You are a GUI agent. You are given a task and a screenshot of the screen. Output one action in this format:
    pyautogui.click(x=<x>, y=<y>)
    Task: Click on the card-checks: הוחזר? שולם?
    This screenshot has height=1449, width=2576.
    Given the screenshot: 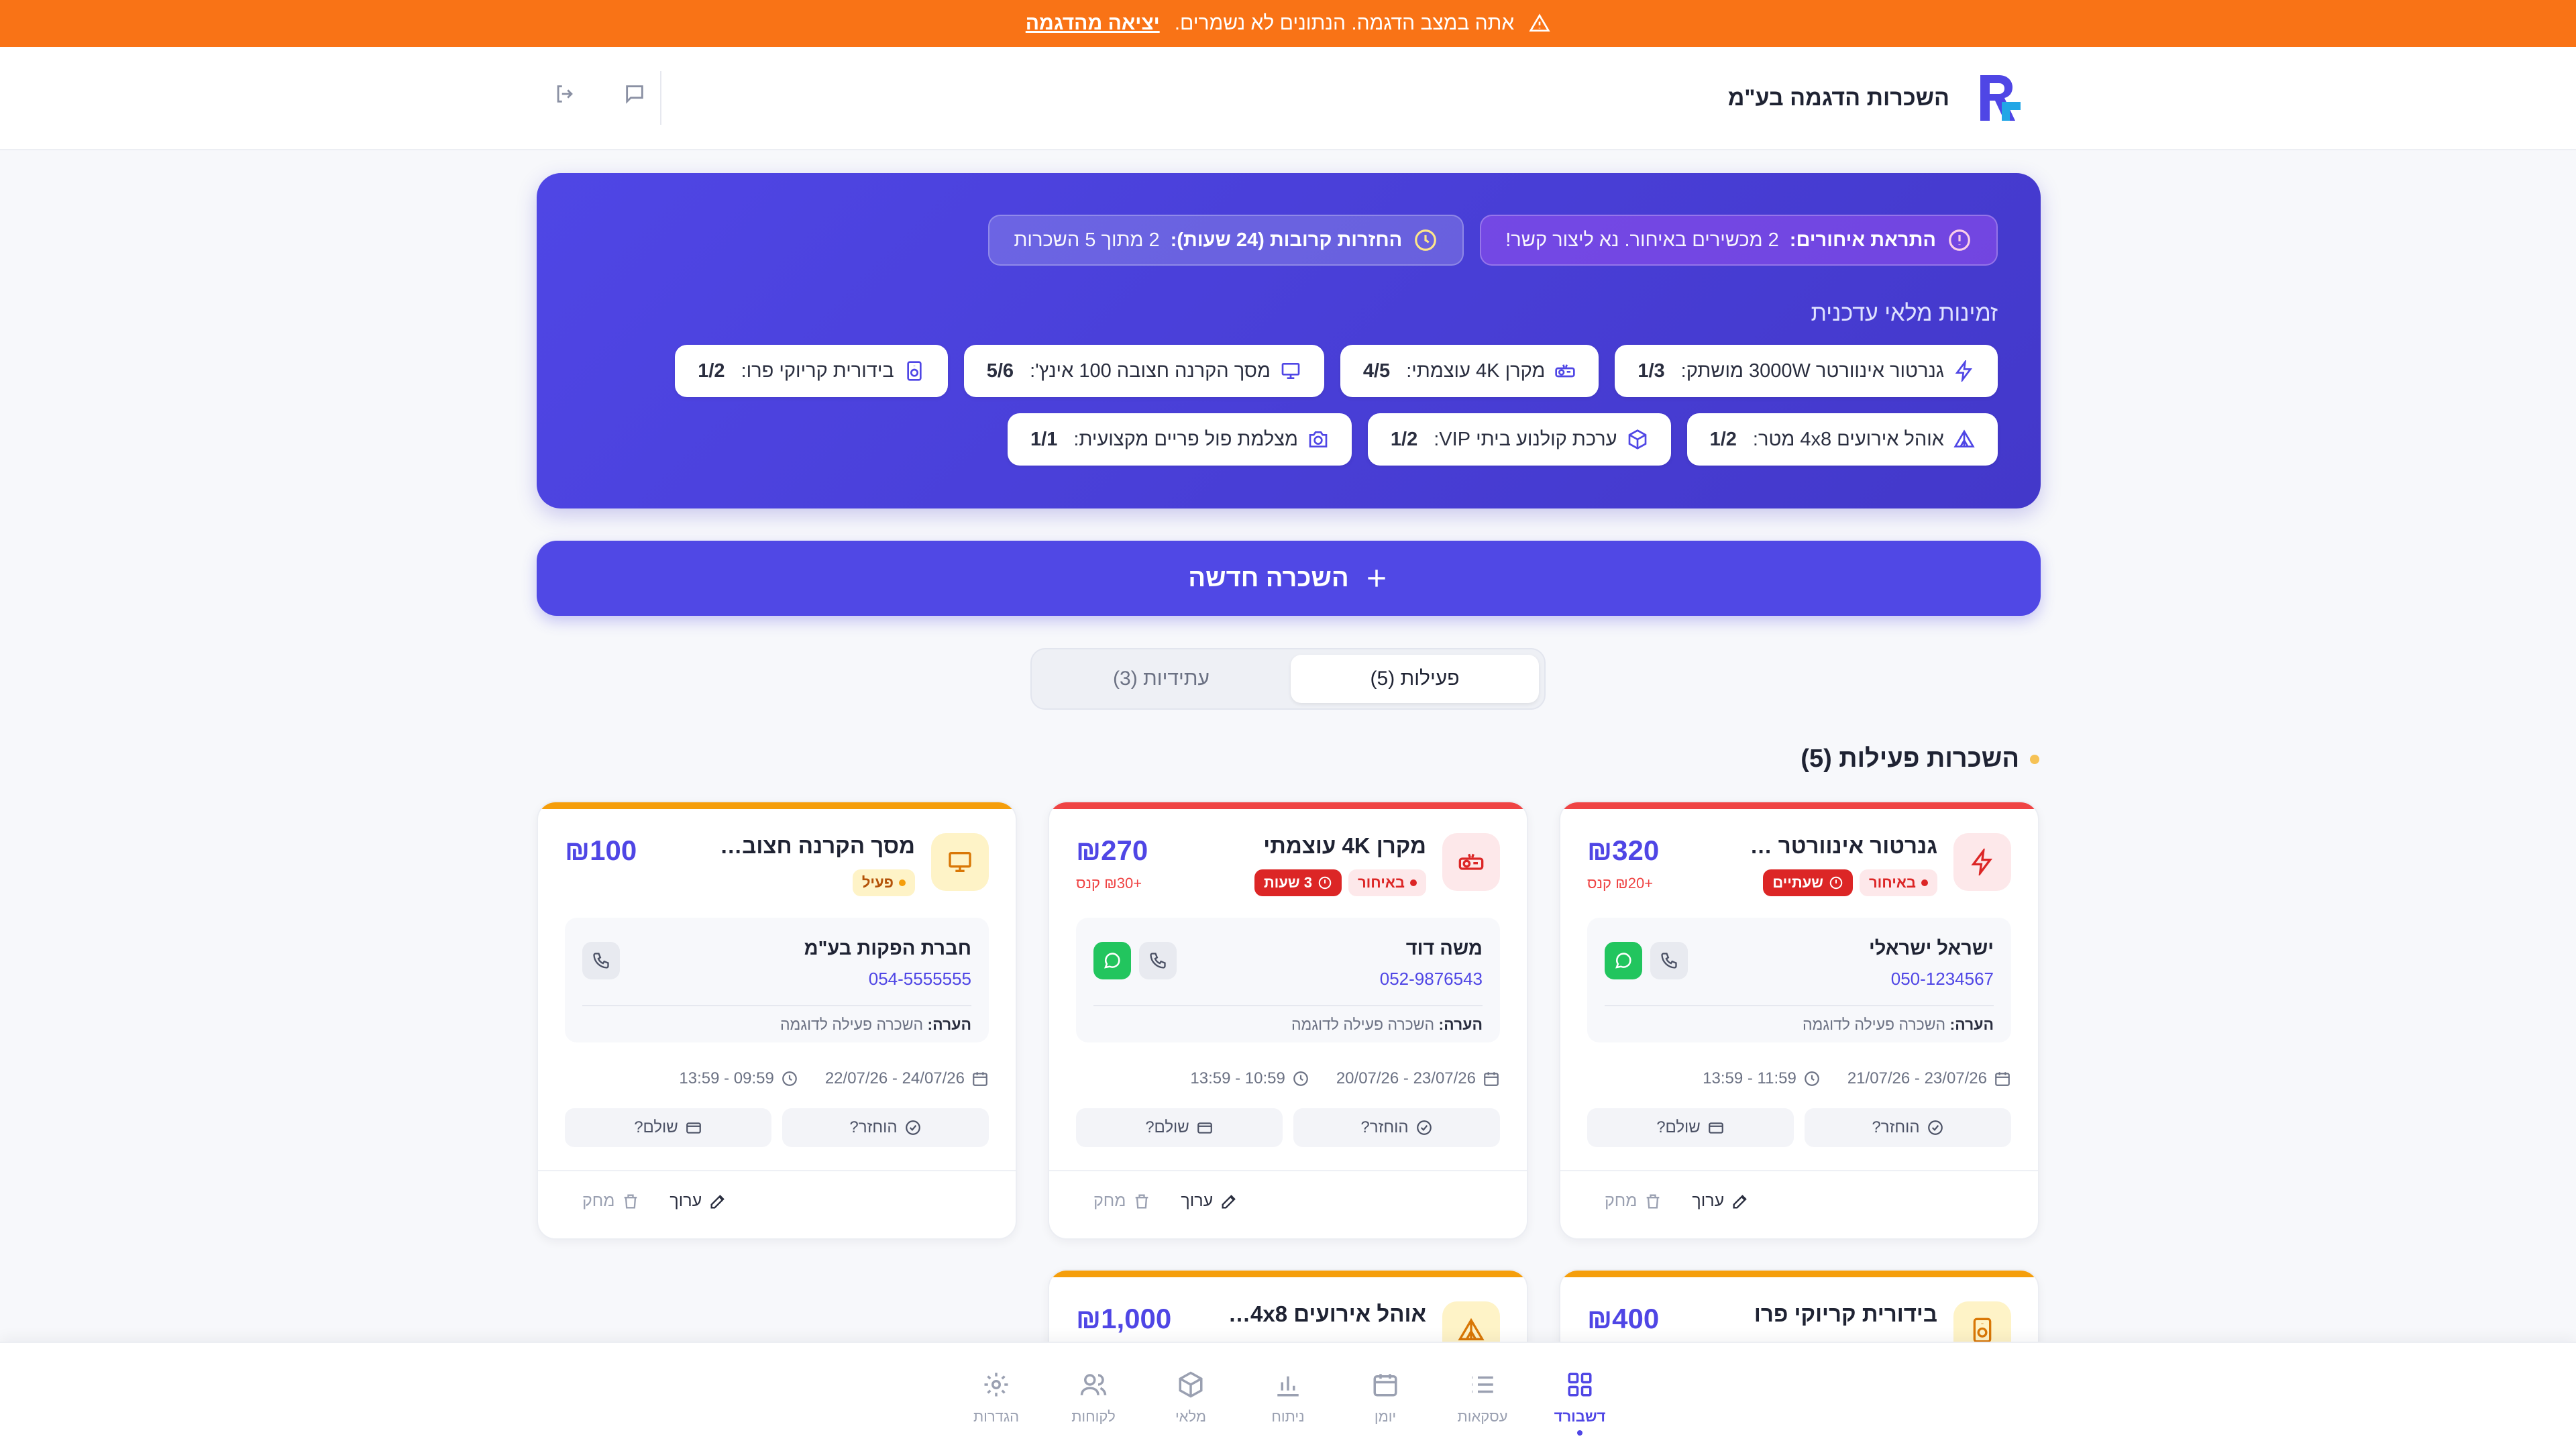 What is the action you would take?
    pyautogui.click(x=777, y=1127)
    